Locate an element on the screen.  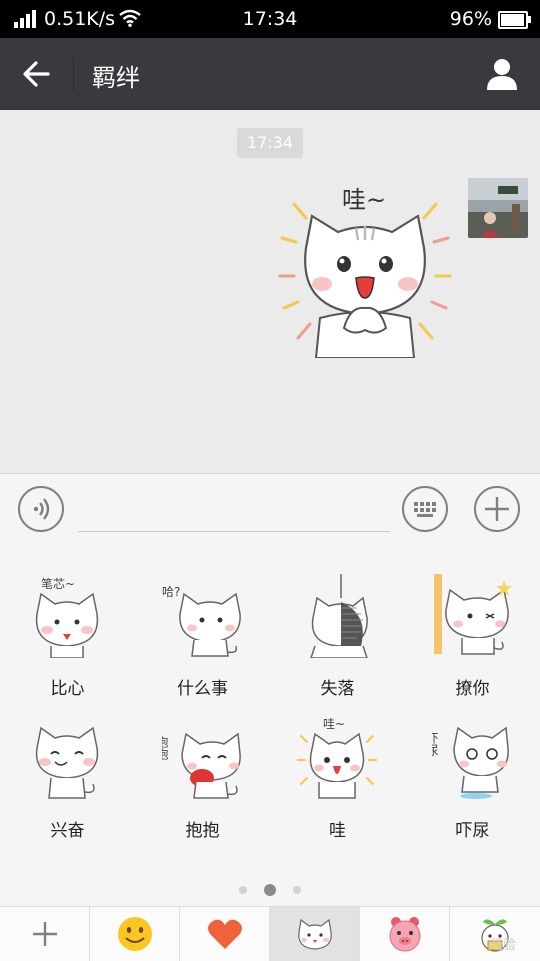
sticker-item-wa: 哇~ 哇 is located at coordinates (337, 764).